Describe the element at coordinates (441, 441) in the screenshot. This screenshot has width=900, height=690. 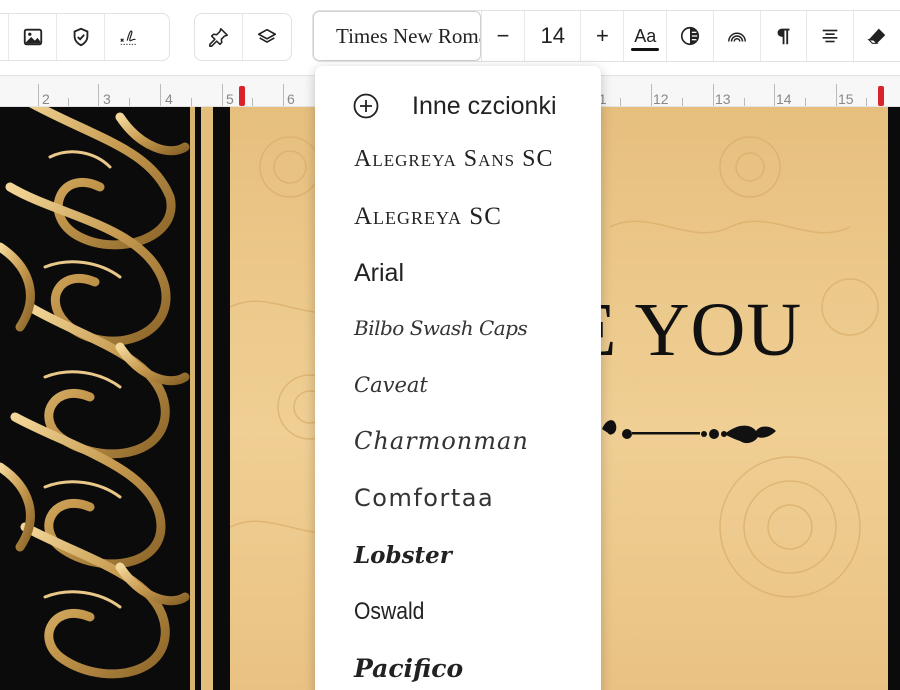
I see `font-option-charmonman: Charmonman` at that location.